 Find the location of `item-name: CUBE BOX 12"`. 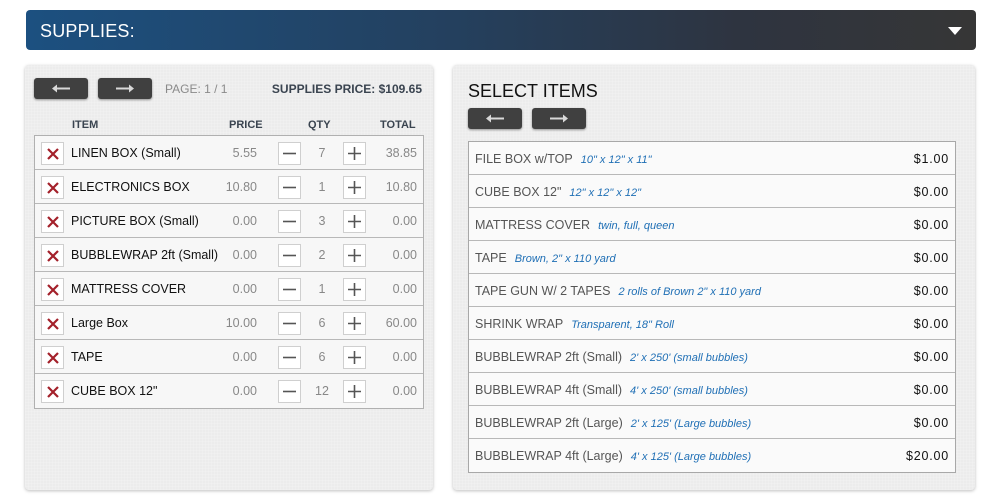

item-name: CUBE BOX 12" is located at coordinates (114, 391).